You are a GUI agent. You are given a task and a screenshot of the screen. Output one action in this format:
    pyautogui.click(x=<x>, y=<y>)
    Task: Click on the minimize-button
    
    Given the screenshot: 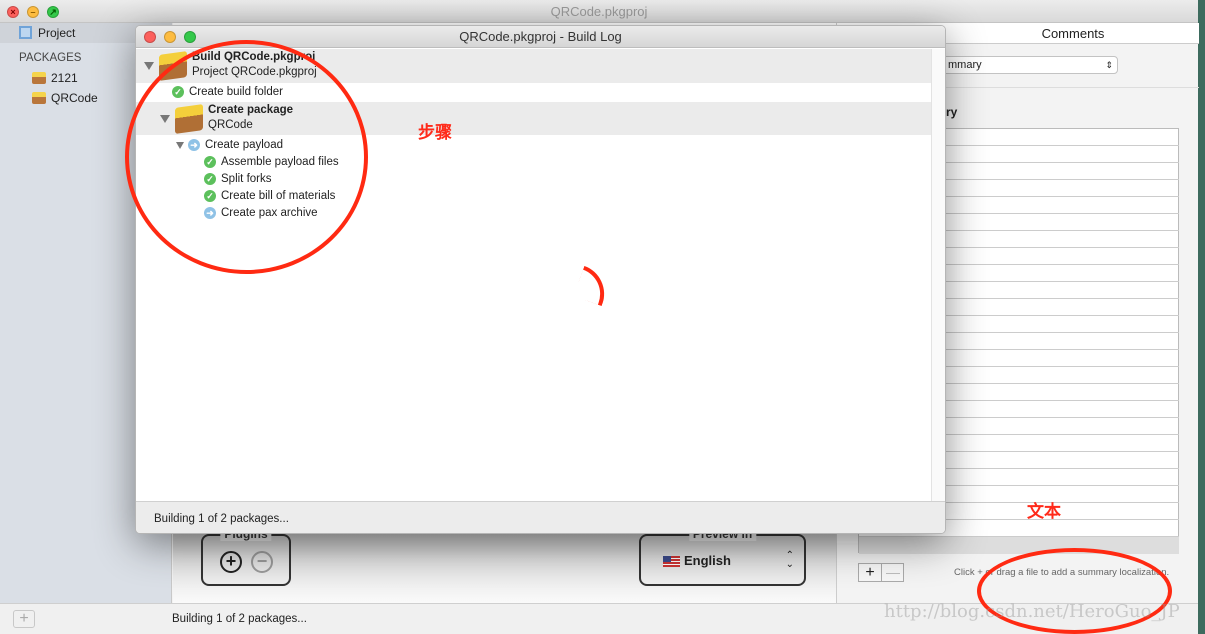 What is the action you would take?
    pyautogui.click(x=170, y=37)
    